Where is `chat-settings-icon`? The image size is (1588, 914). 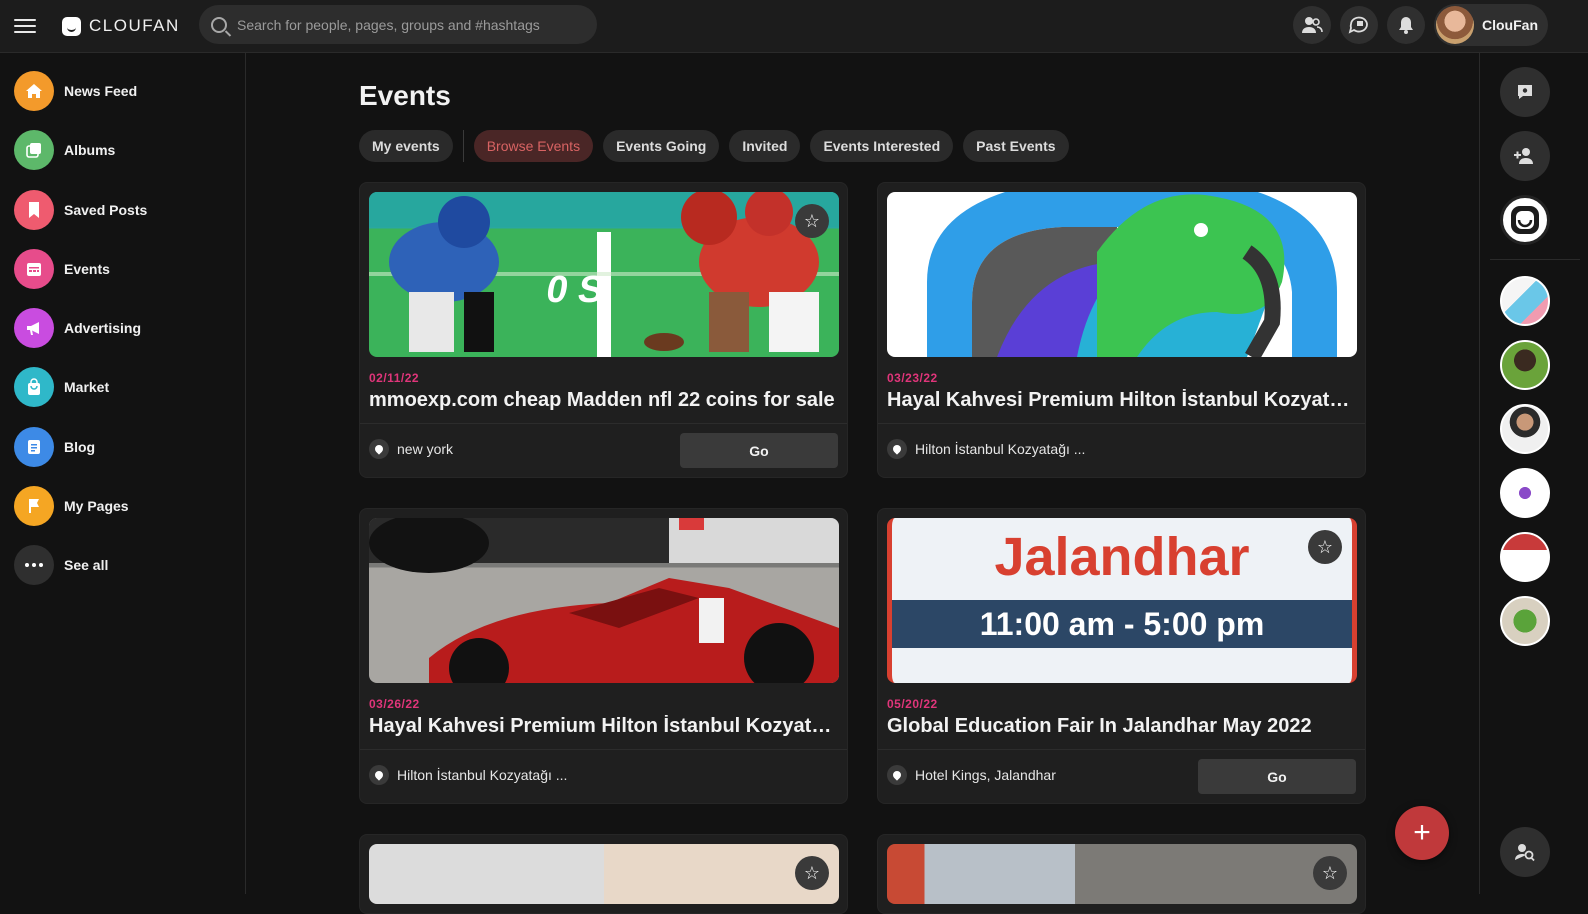
chat-settings-icon is located at coordinates (1525, 92).